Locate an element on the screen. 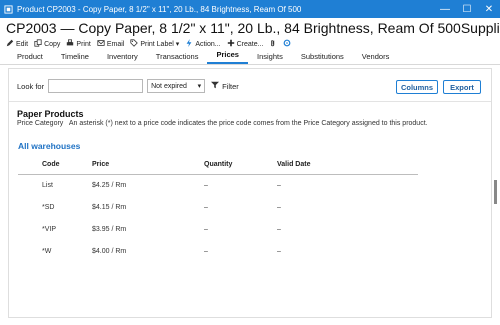  email-label: Email is located at coordinates (115, 44).